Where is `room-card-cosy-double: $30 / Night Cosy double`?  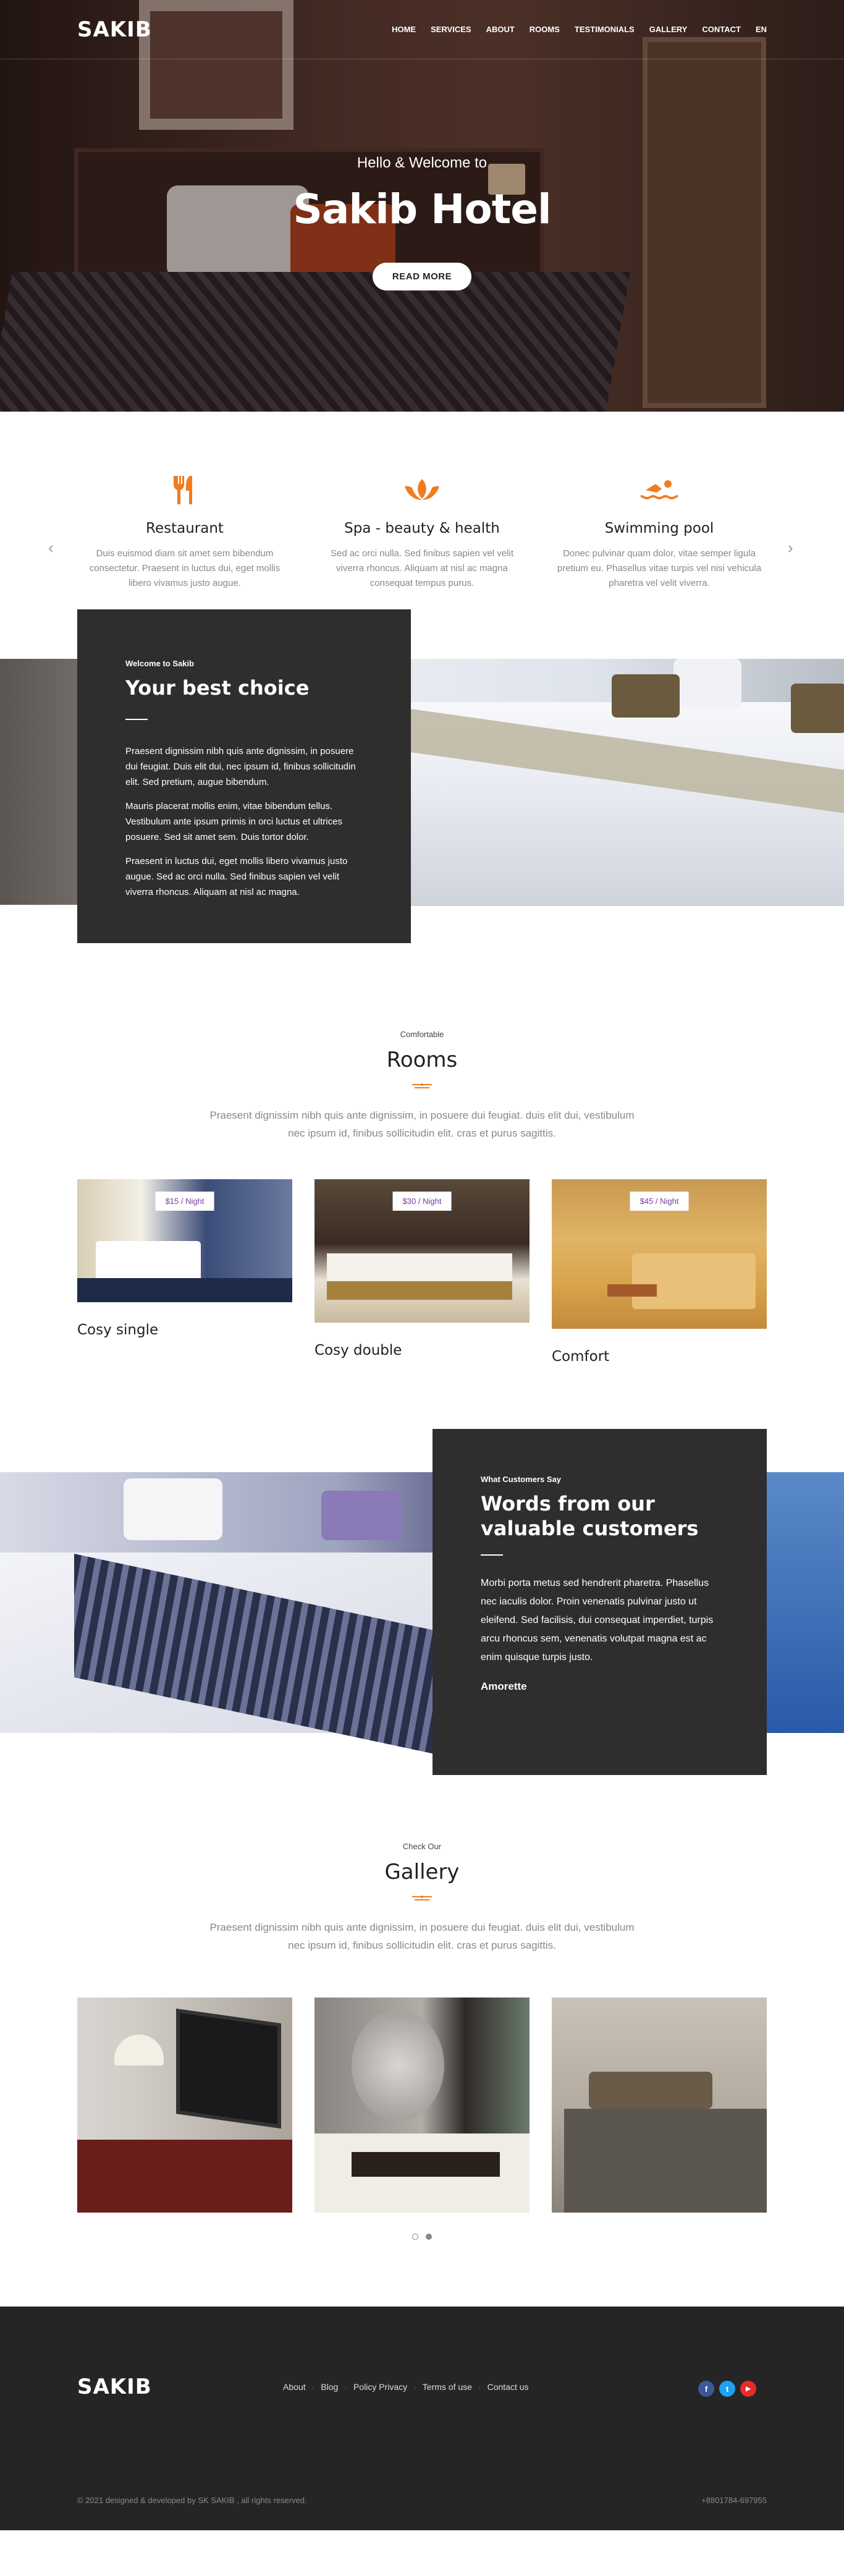 room-card-cosy-double: $30 / Night Cosy double is located at coordinates (422, 1268).